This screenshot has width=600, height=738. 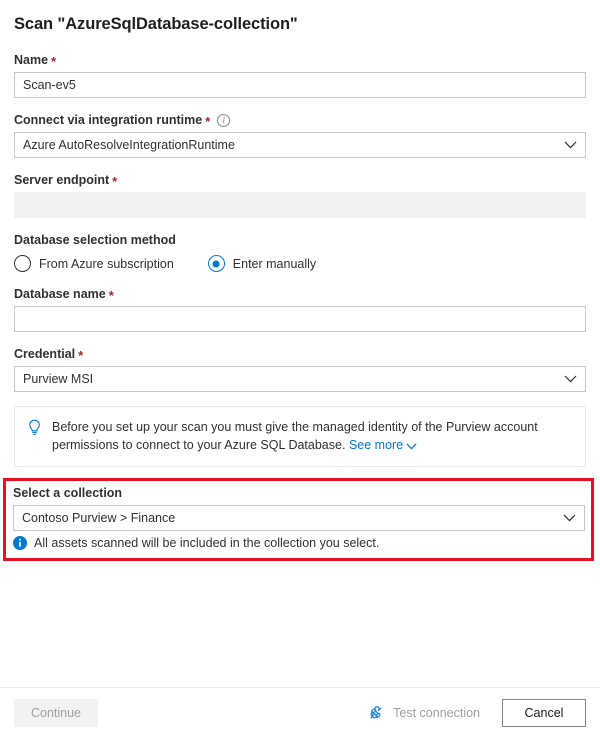 I want to click on database-selection-method-radio-group: From Azure subscription Enter manually, so click(x=300, y=263).